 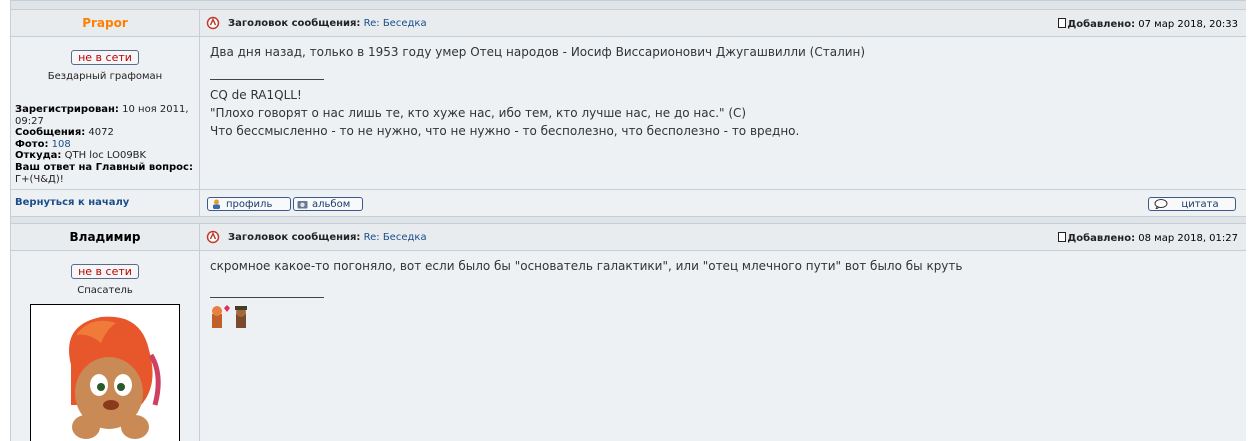 I want to click on cartoon-avatar-image, so click(x=105, y=373).